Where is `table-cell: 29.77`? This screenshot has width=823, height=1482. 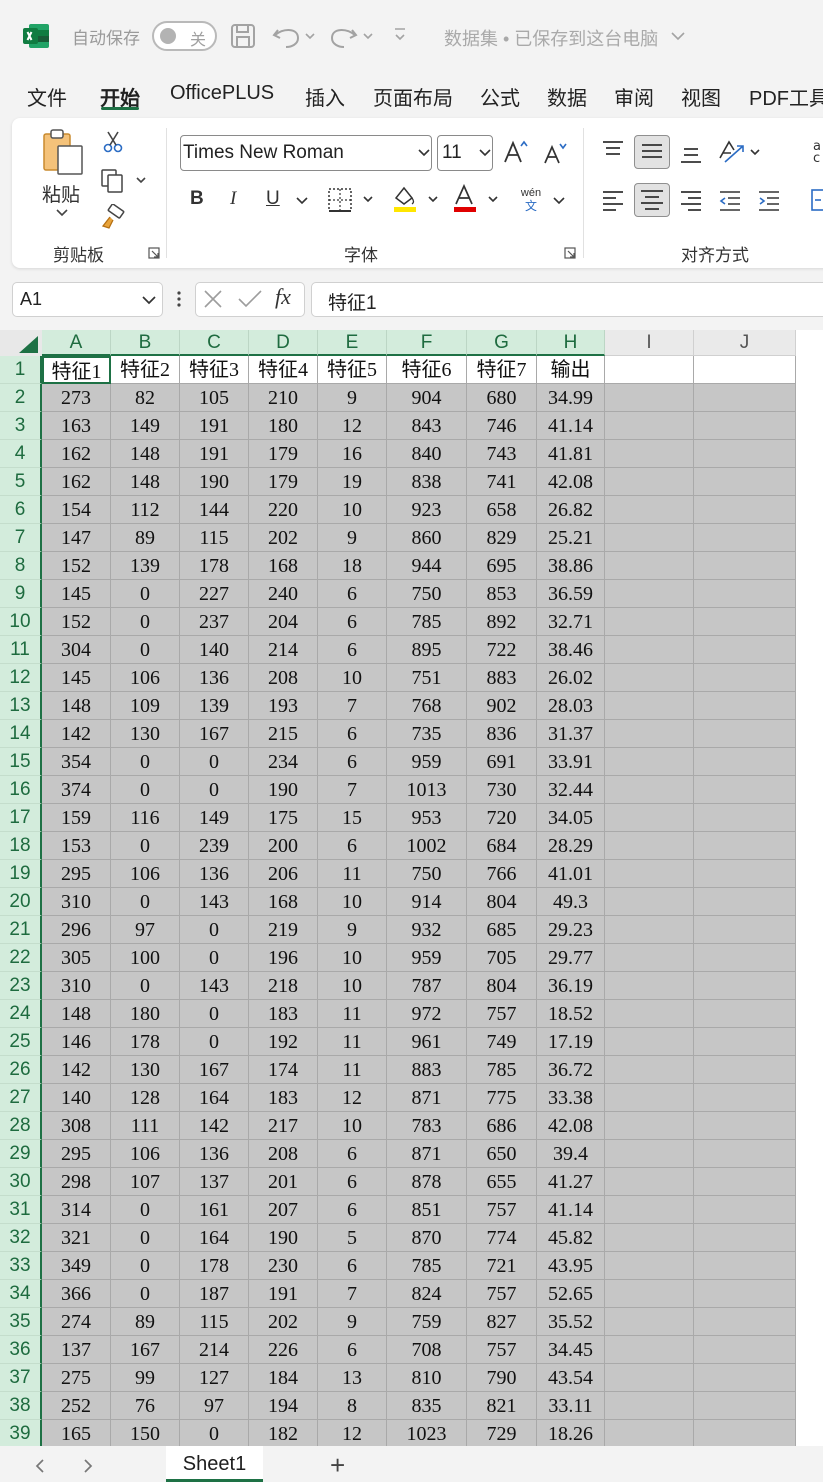
table-cell: 29.77 is located at coordinates (571, 958).